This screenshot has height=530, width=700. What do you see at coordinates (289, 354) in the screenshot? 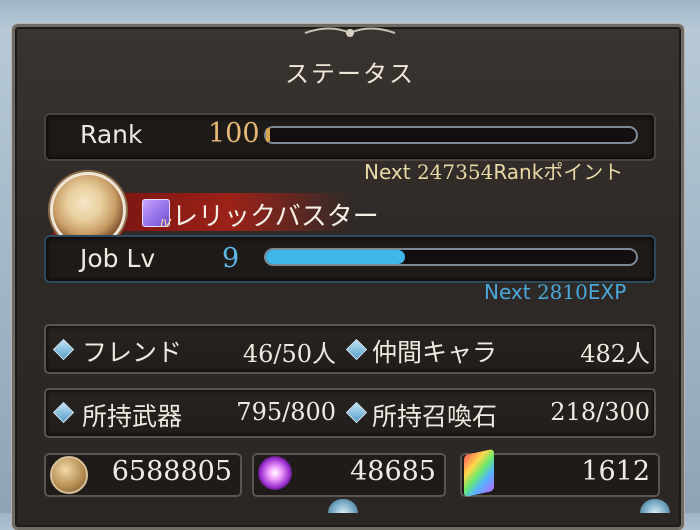
I see `friend-value: 46/50人` at bounding box center [289, 354].